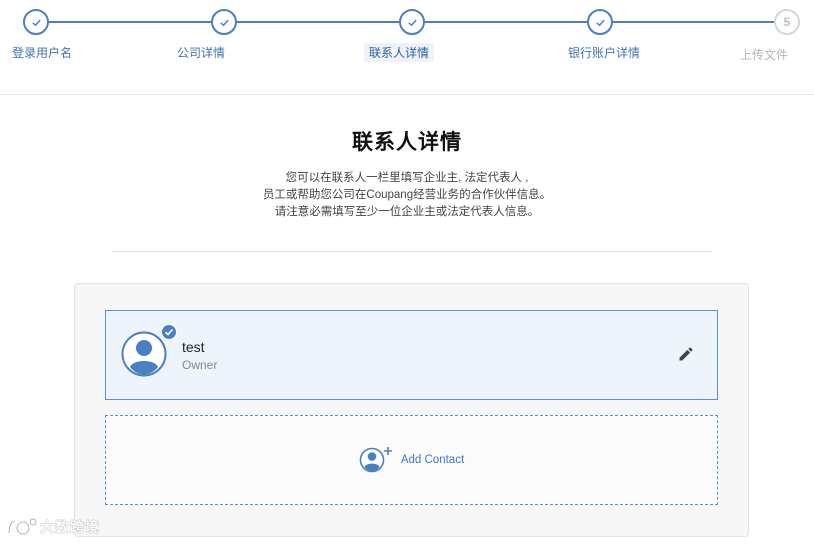 The image size is (814, 544). I want to click on step-3-check-icon, so click(412, 22).